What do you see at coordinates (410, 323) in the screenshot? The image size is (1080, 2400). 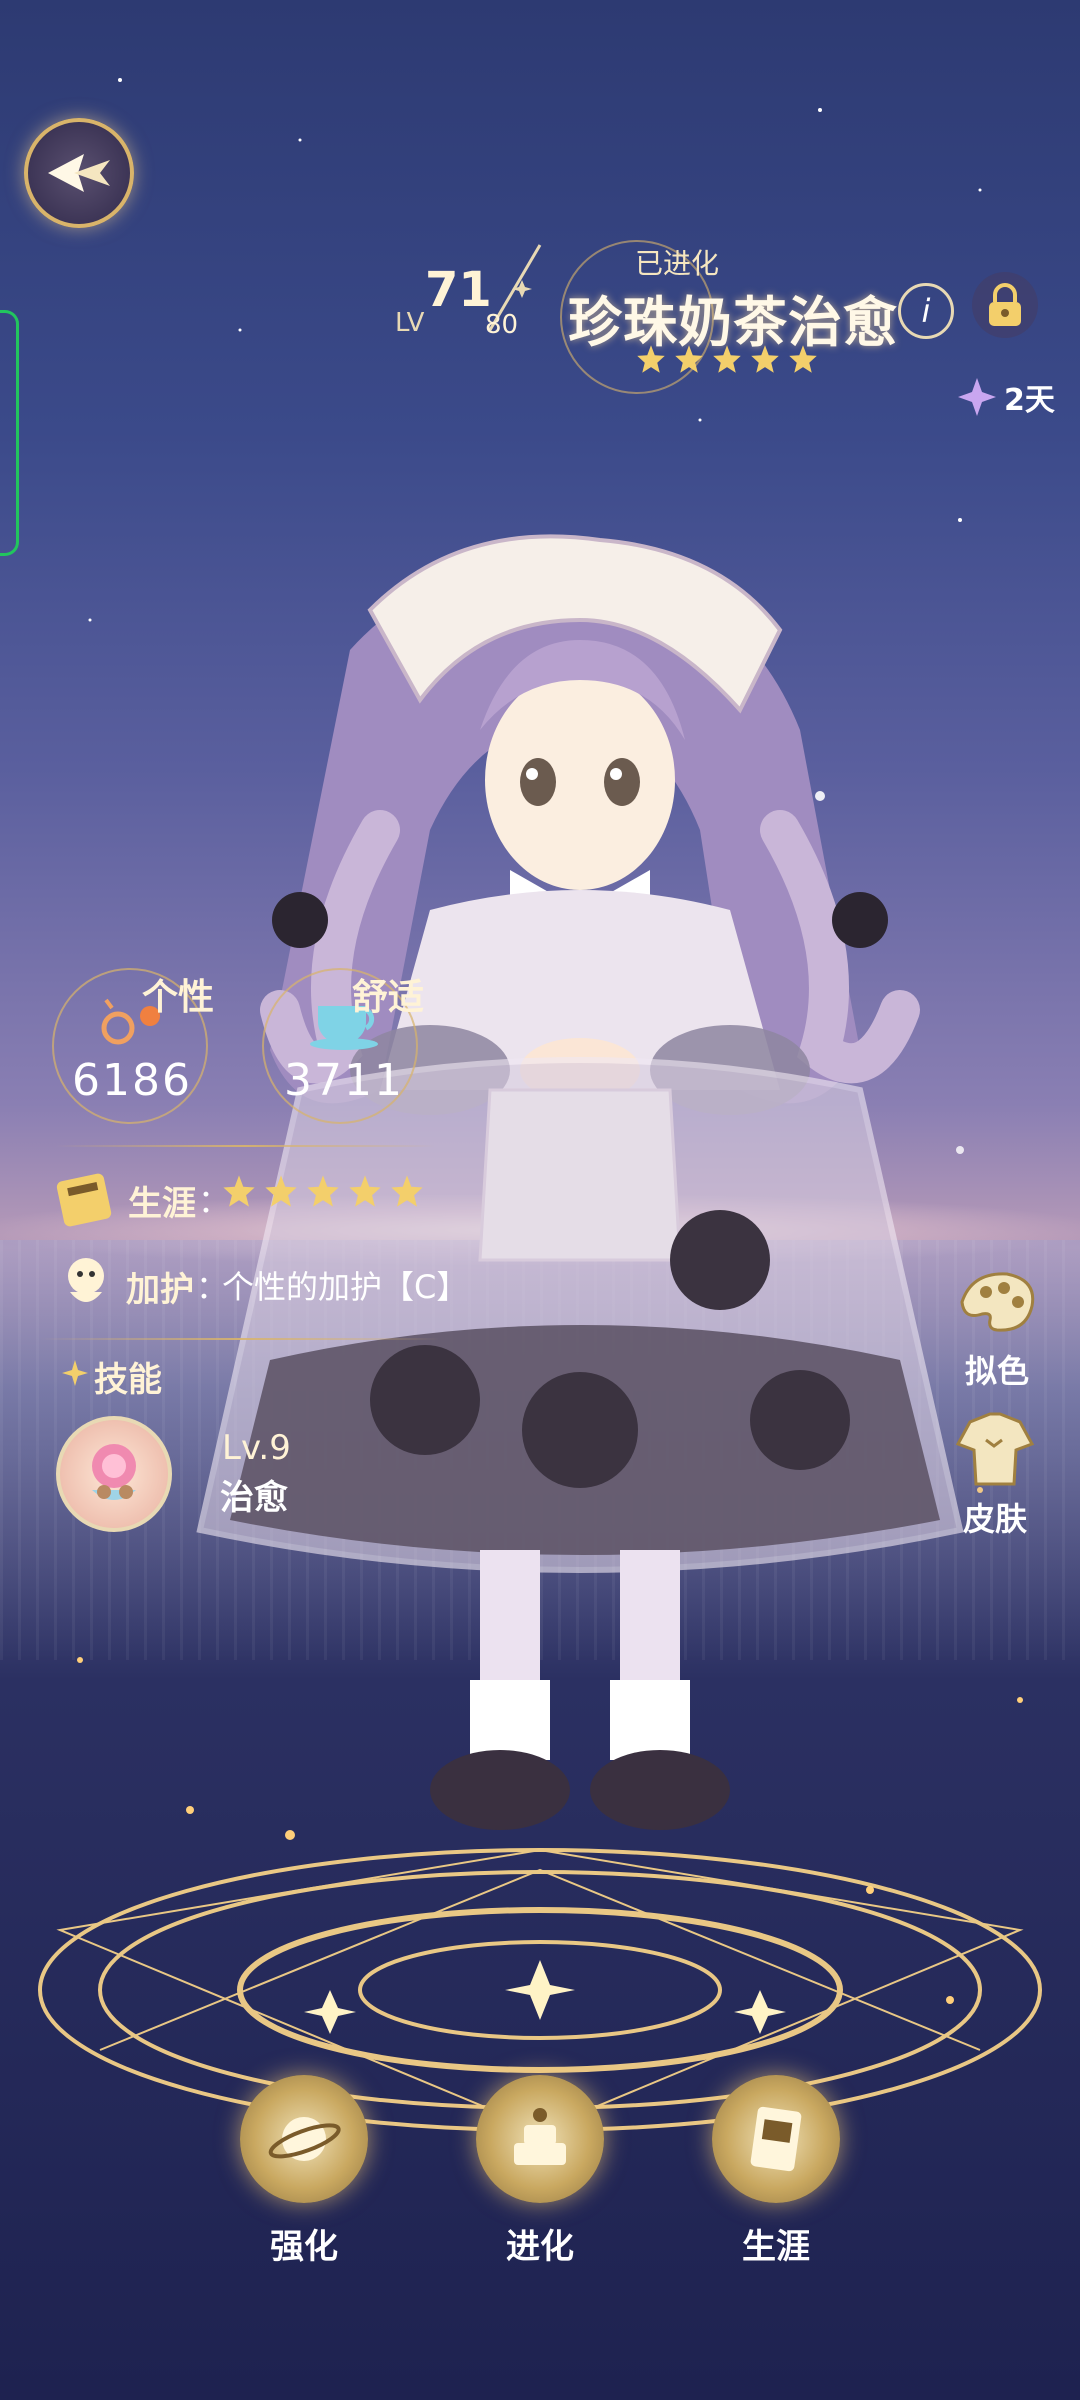 I see `level-label: LV` at bounding box center [410, 323].